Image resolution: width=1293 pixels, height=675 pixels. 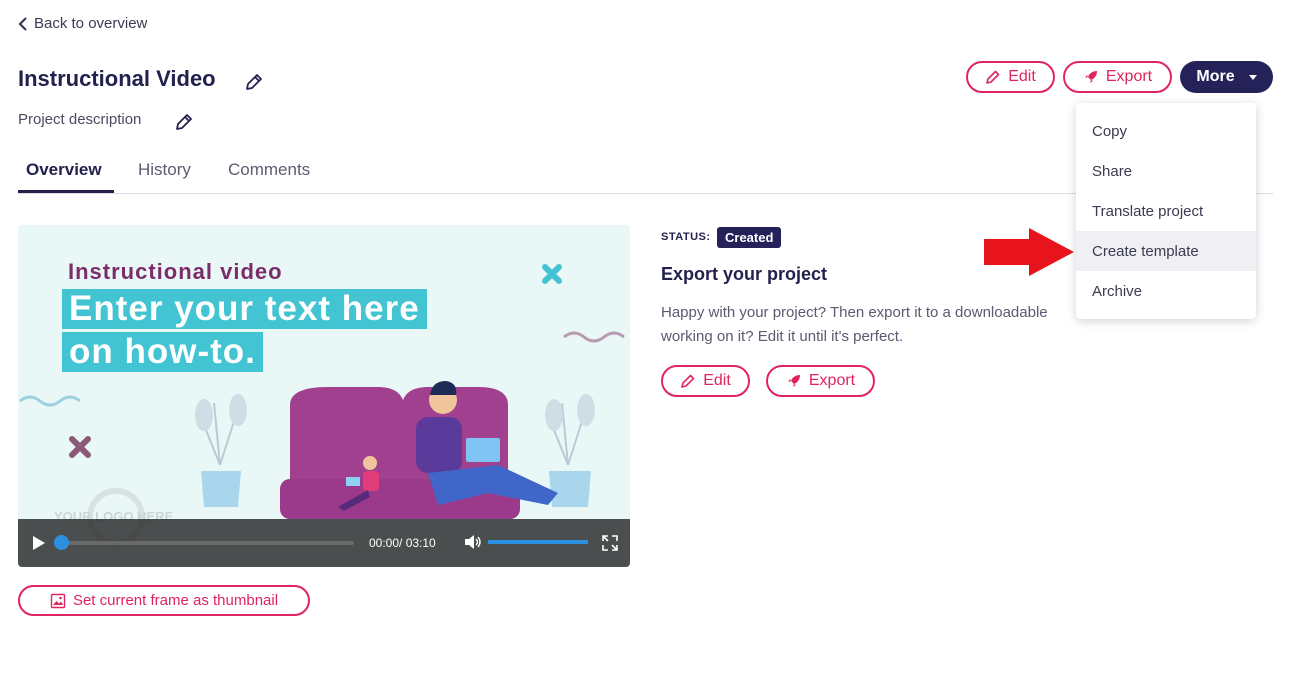 What do you see at coordinates (269, 170) in the screenshot?
I see `tab-comments: Comments` at bounding box center [269, 170].